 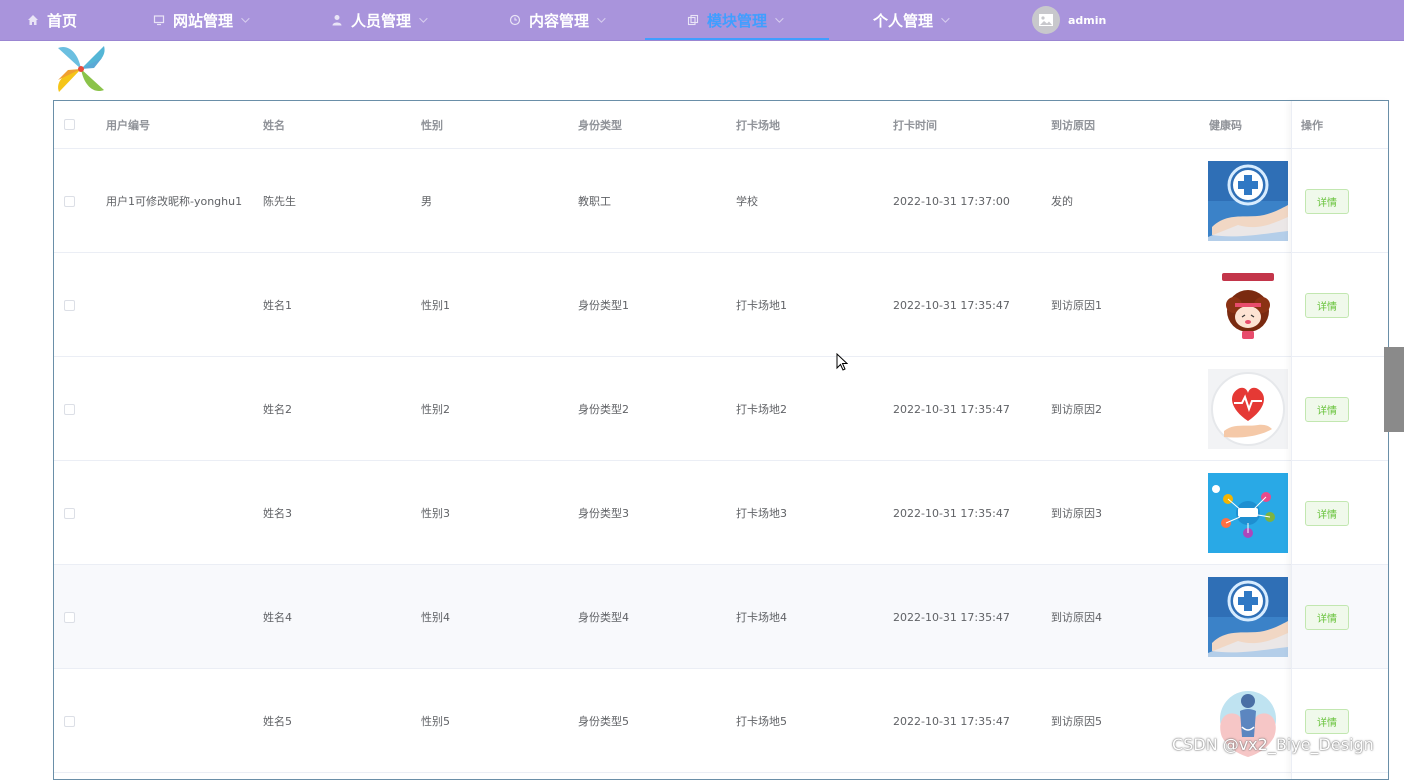 I want to click on cell-gender: 性别3, so click(x=435, y=513).